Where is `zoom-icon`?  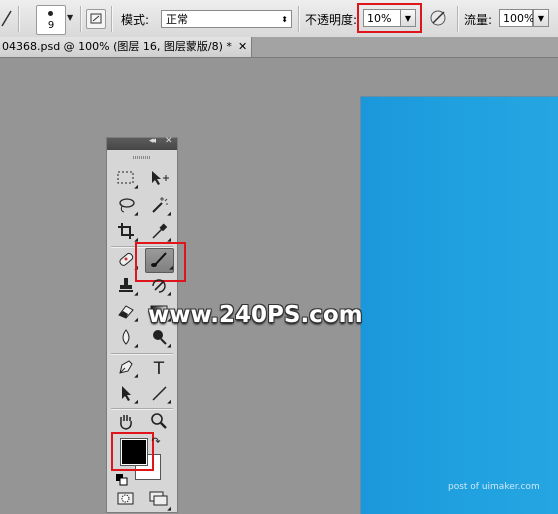 zoom-icon is located at coordinates (159, 423).